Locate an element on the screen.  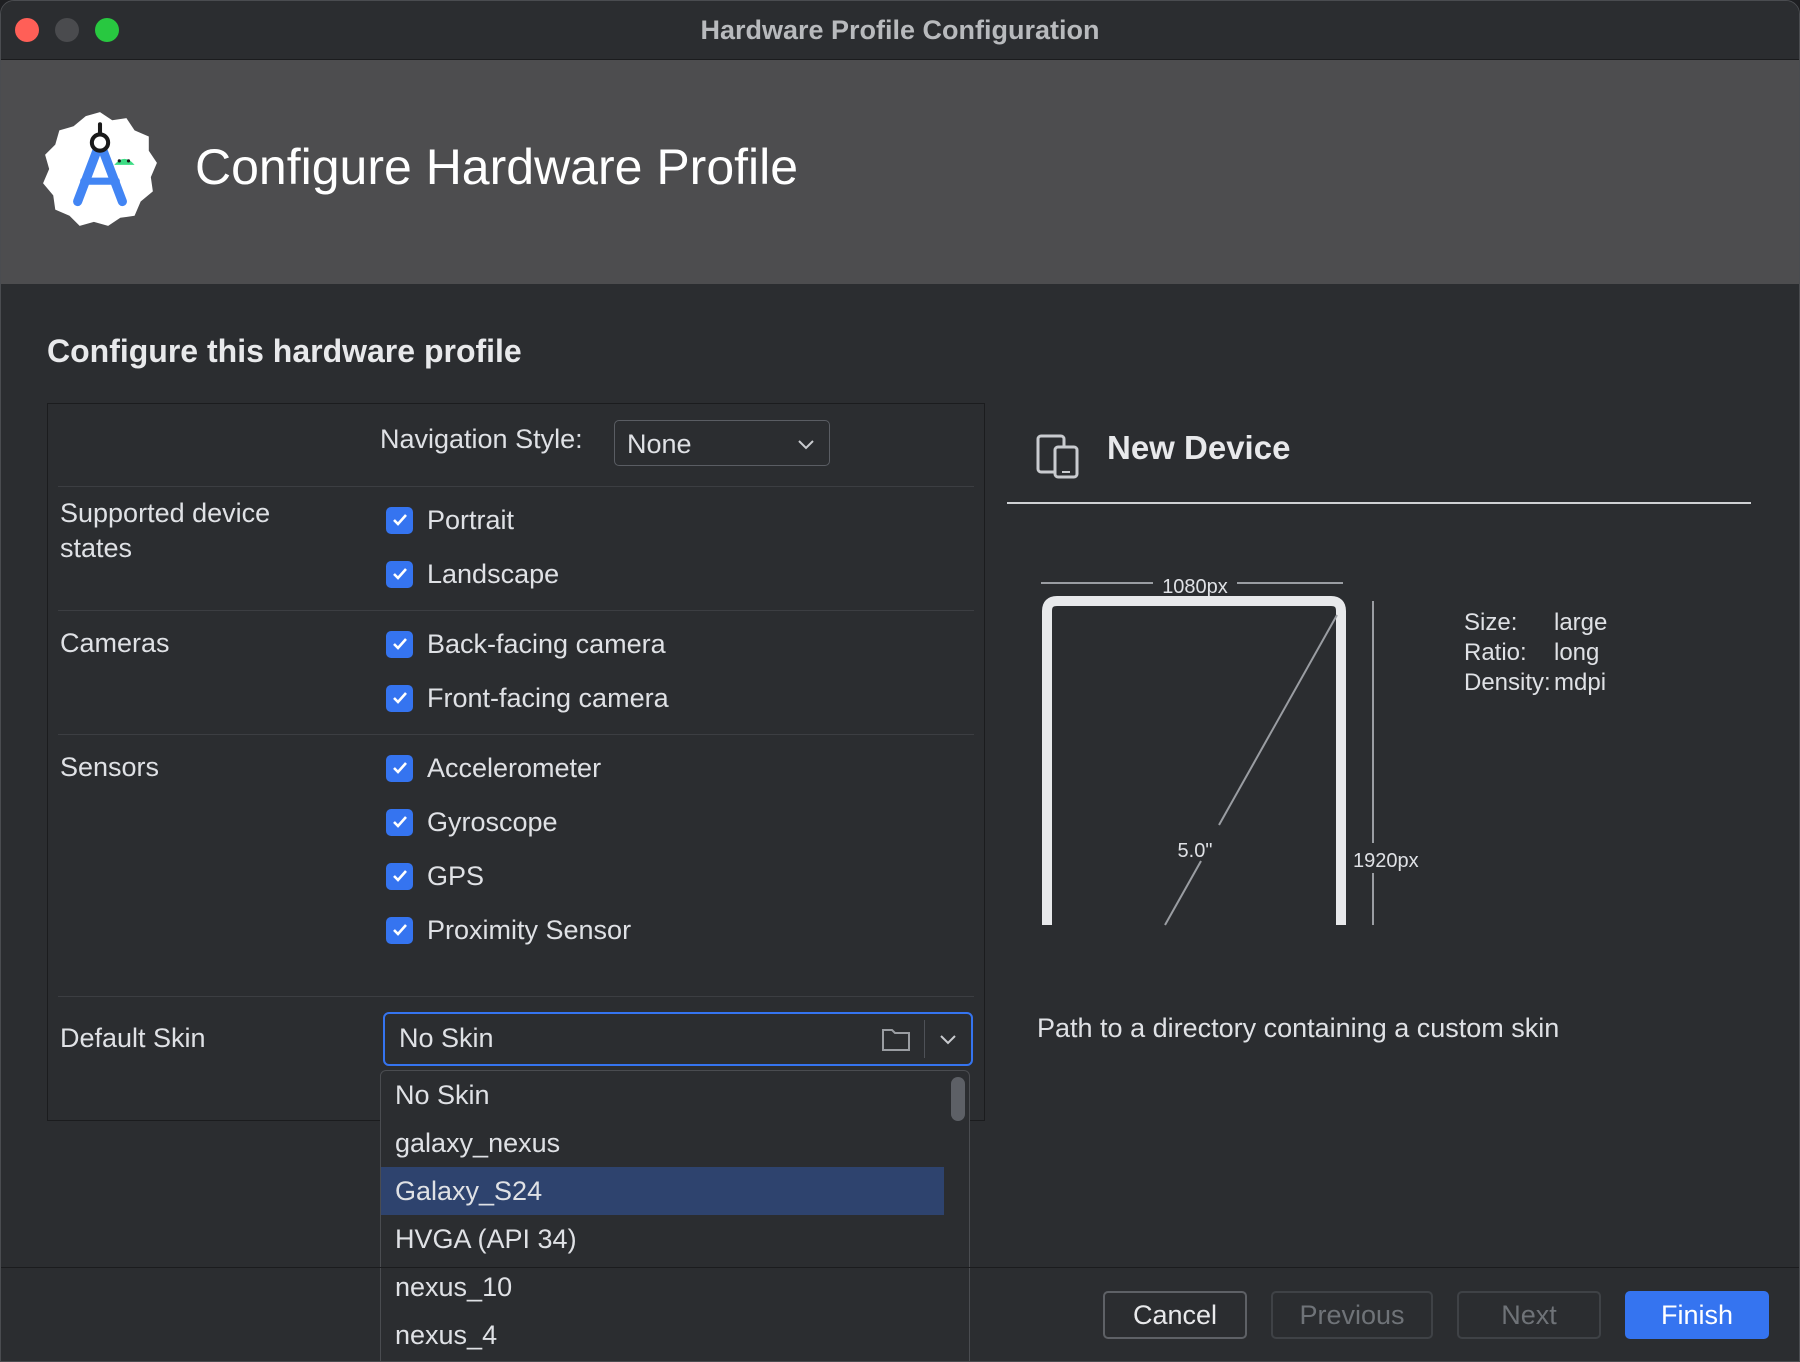
preview-title: New Device is located at coordinates (1199, 447).